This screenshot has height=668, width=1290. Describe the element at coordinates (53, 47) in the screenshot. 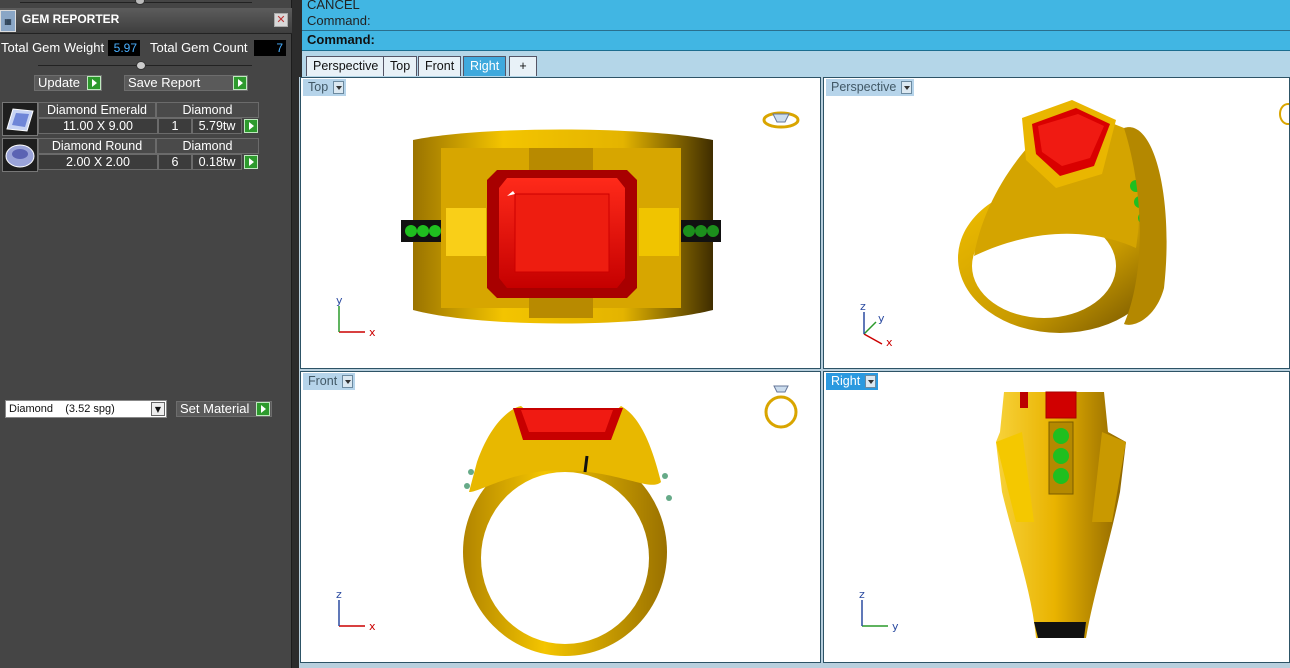

I see `total-weight-label: Total Gem Weight` at that location.